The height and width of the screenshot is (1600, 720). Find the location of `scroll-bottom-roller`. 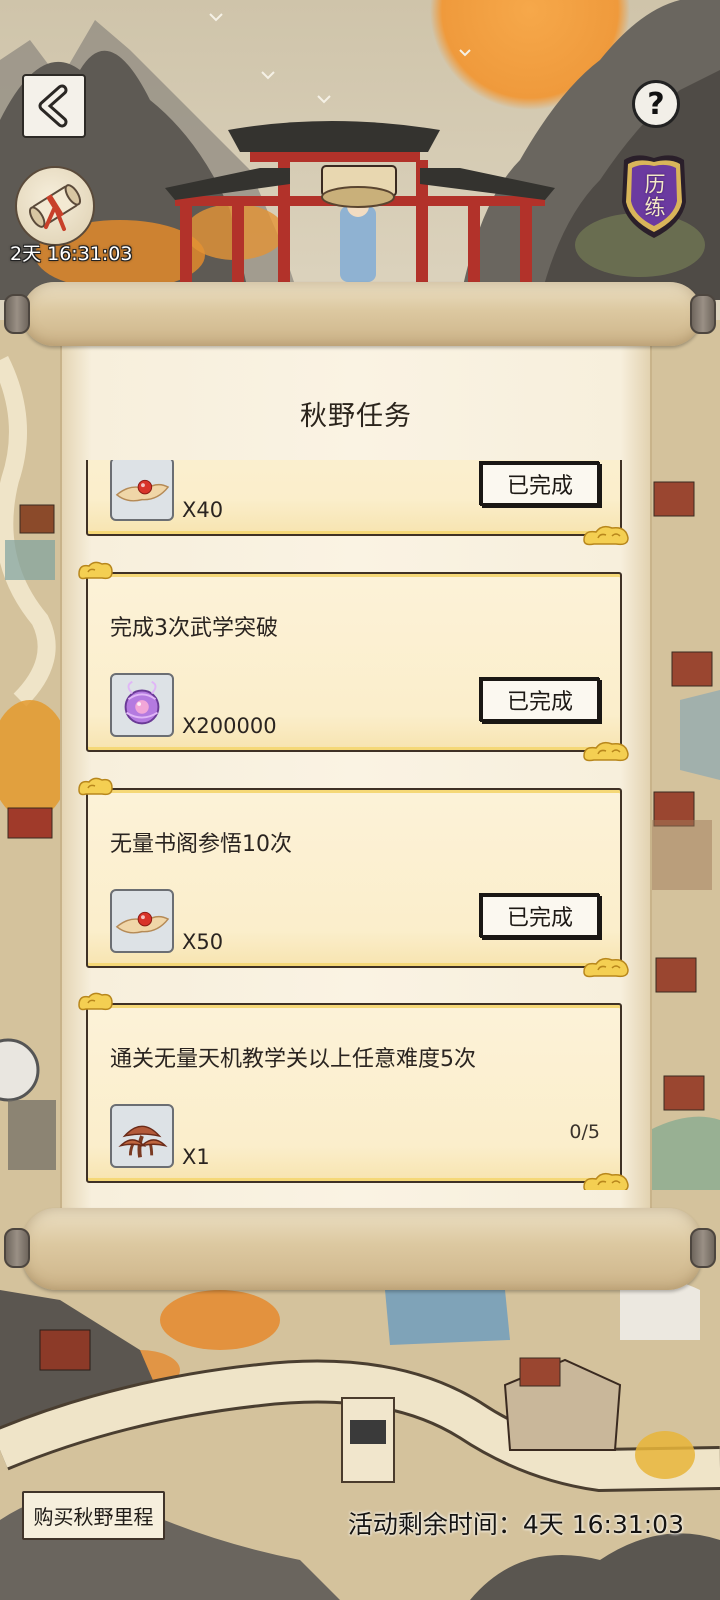

scroll-bottom-roller is located at coordinates (362, 1249).